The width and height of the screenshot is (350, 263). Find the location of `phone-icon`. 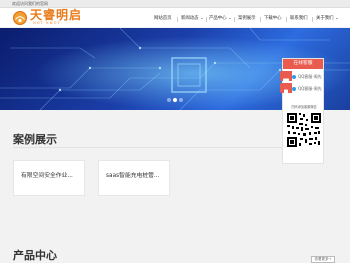

phone-icon is located at coordinates (286, 90).